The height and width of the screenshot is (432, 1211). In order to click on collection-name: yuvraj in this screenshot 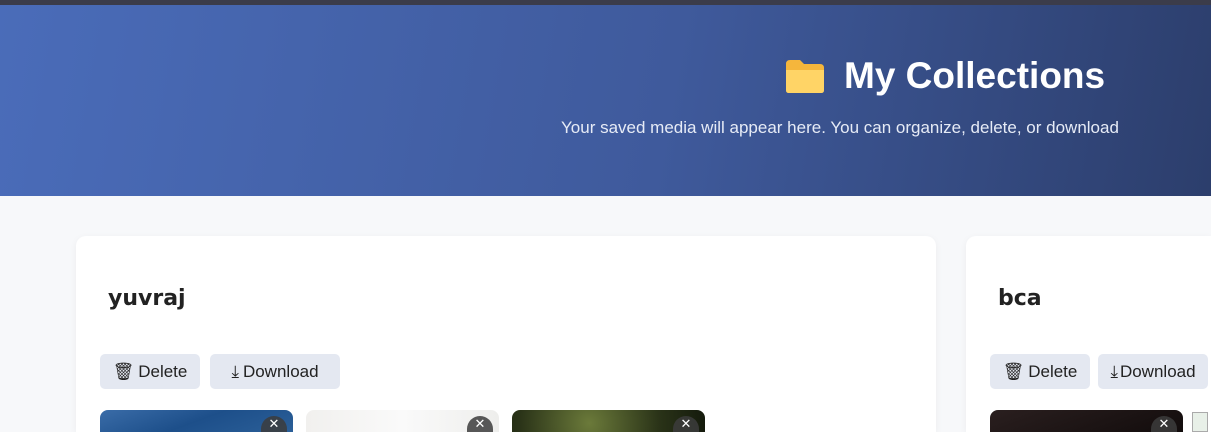, I will do `click(147, 298)`.